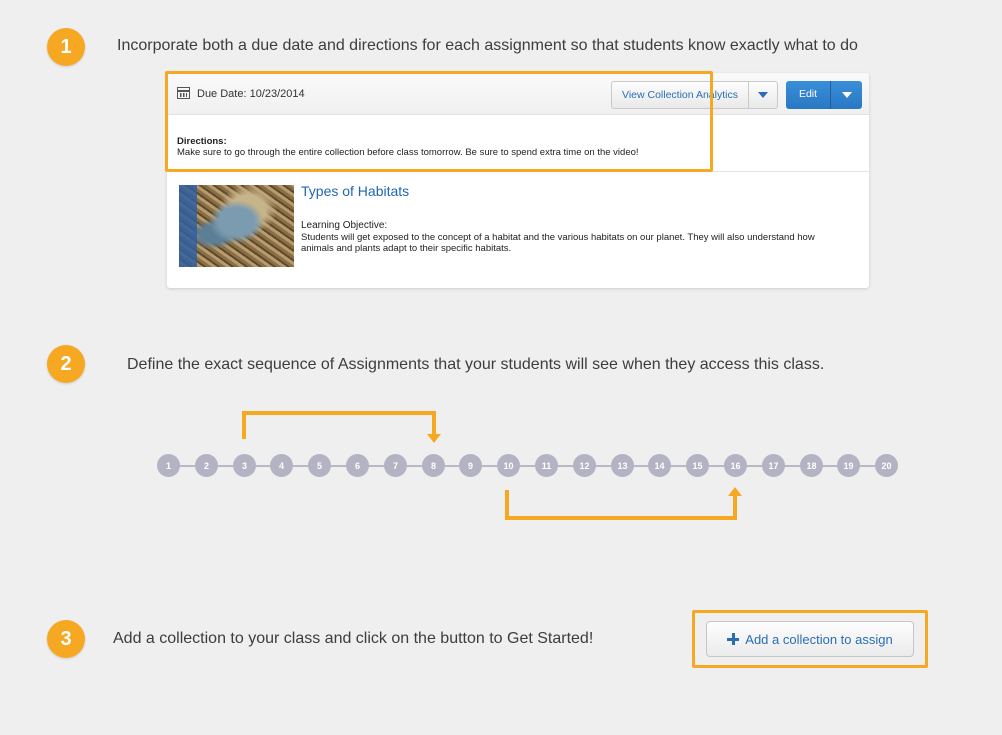 The image size is (1002, 735). Describe the element at coordinates (622, 465) in the screenshot. I see `sequence-node-13: 13` at that location.